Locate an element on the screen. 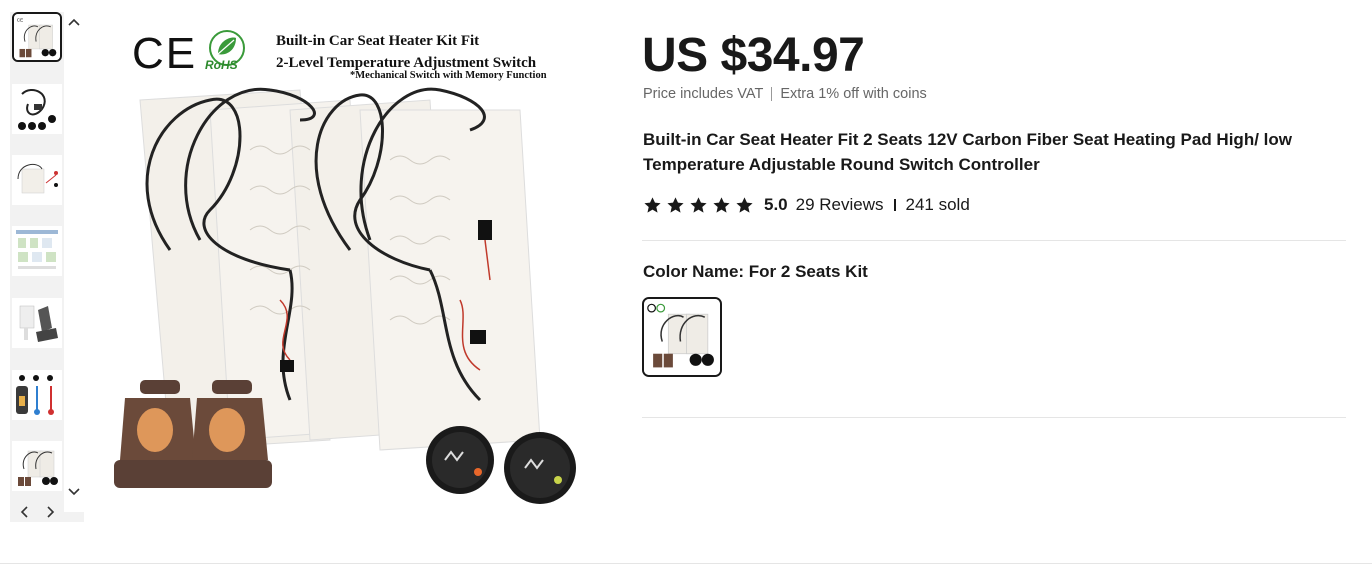  wiring-thumbnail-image is located at coordinates (37, 109).